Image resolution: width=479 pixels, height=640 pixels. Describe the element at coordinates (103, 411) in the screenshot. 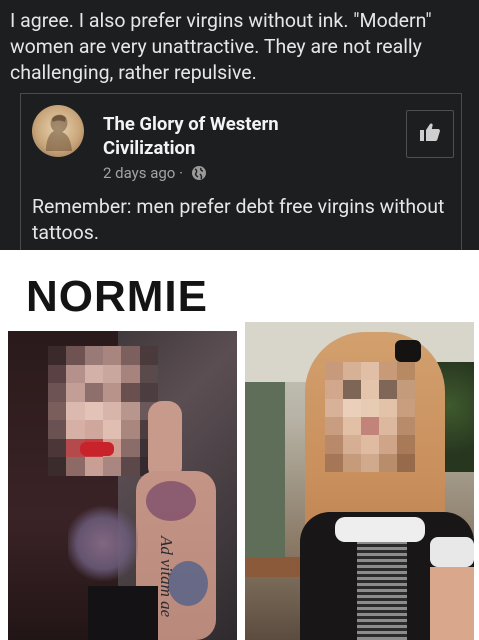

I see `pixelated-face-left` at that location.